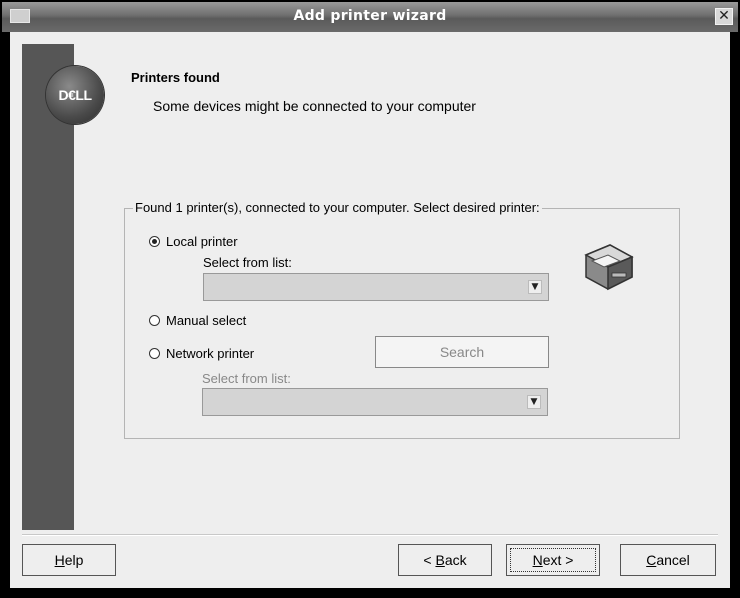  What do you see at coordinates (651, 560) in the screenshot?
I see `cancel-mnemonic: C` at bounding box center [651, 560].